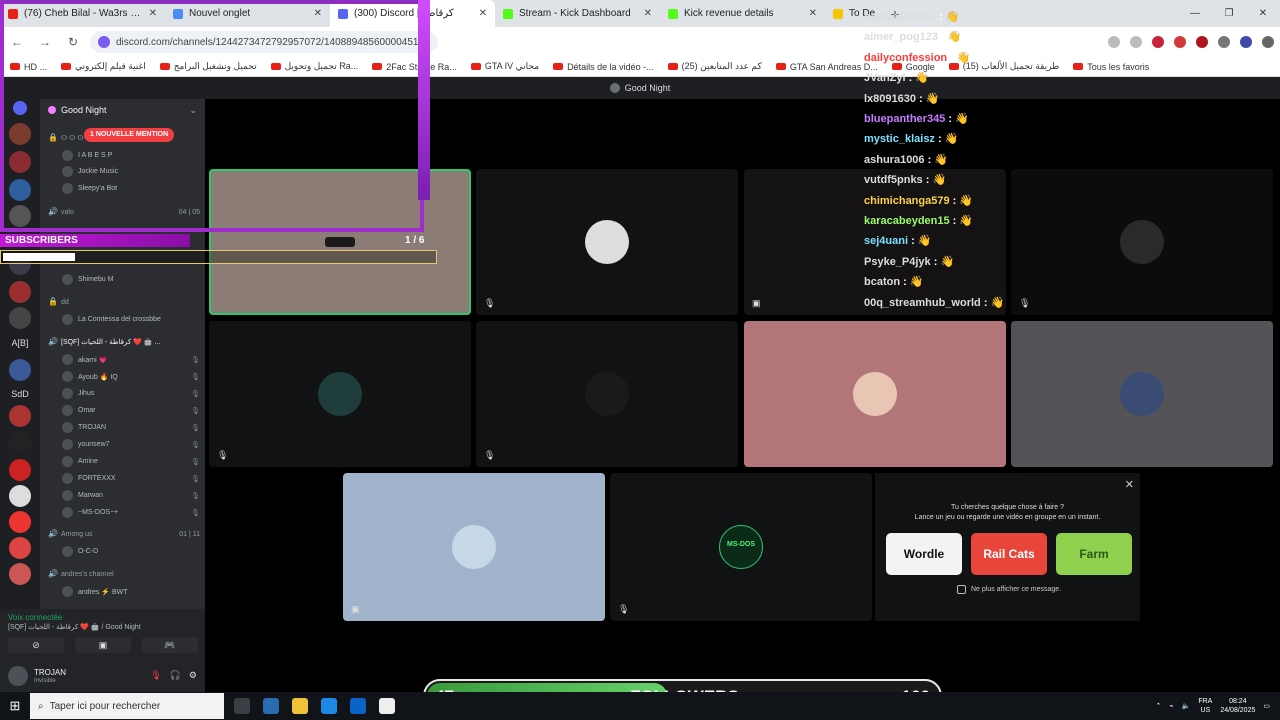 This screenshot has width=1280, height=720. I want to click on browser-tab: Kick revenue details ✕, so click(742, 13).